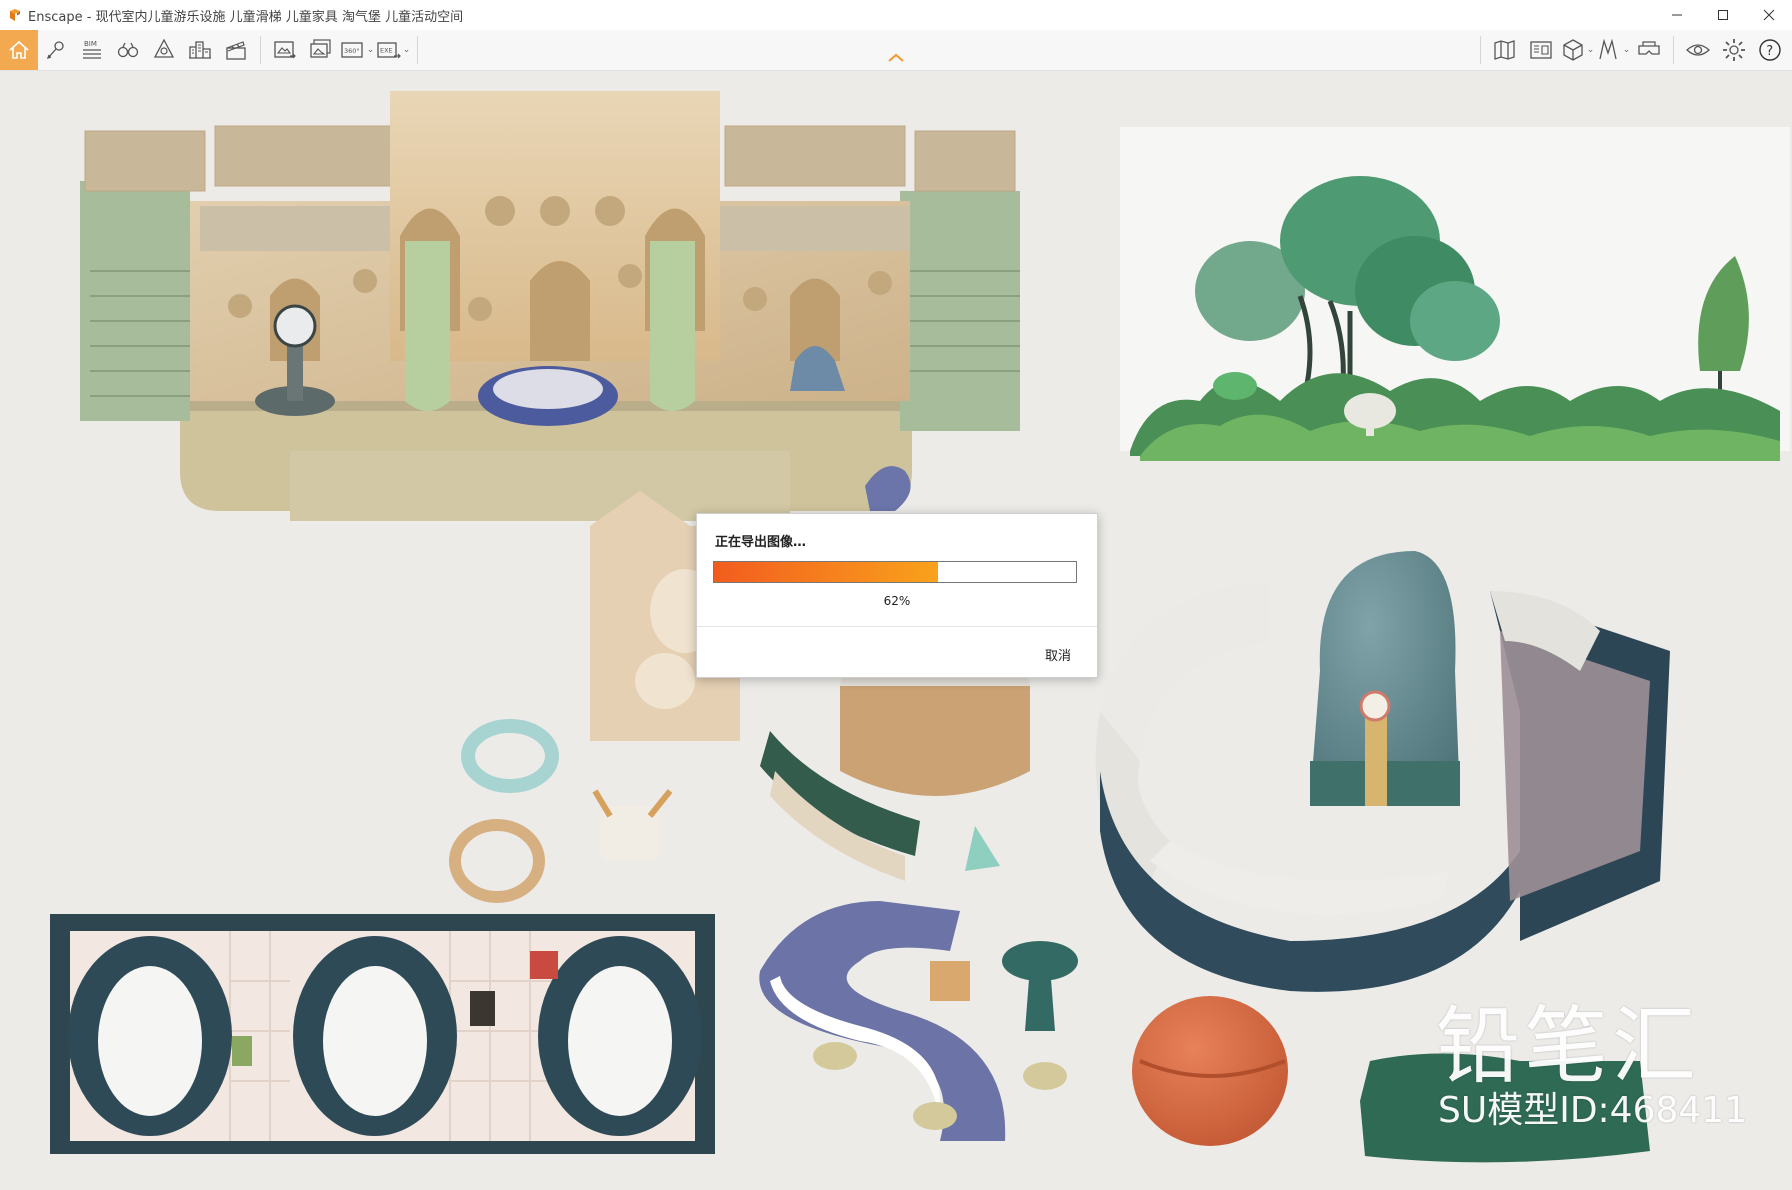 This screenshot has width=1792, height=1190. I want to click on maximize-button, so click(1723, 15).